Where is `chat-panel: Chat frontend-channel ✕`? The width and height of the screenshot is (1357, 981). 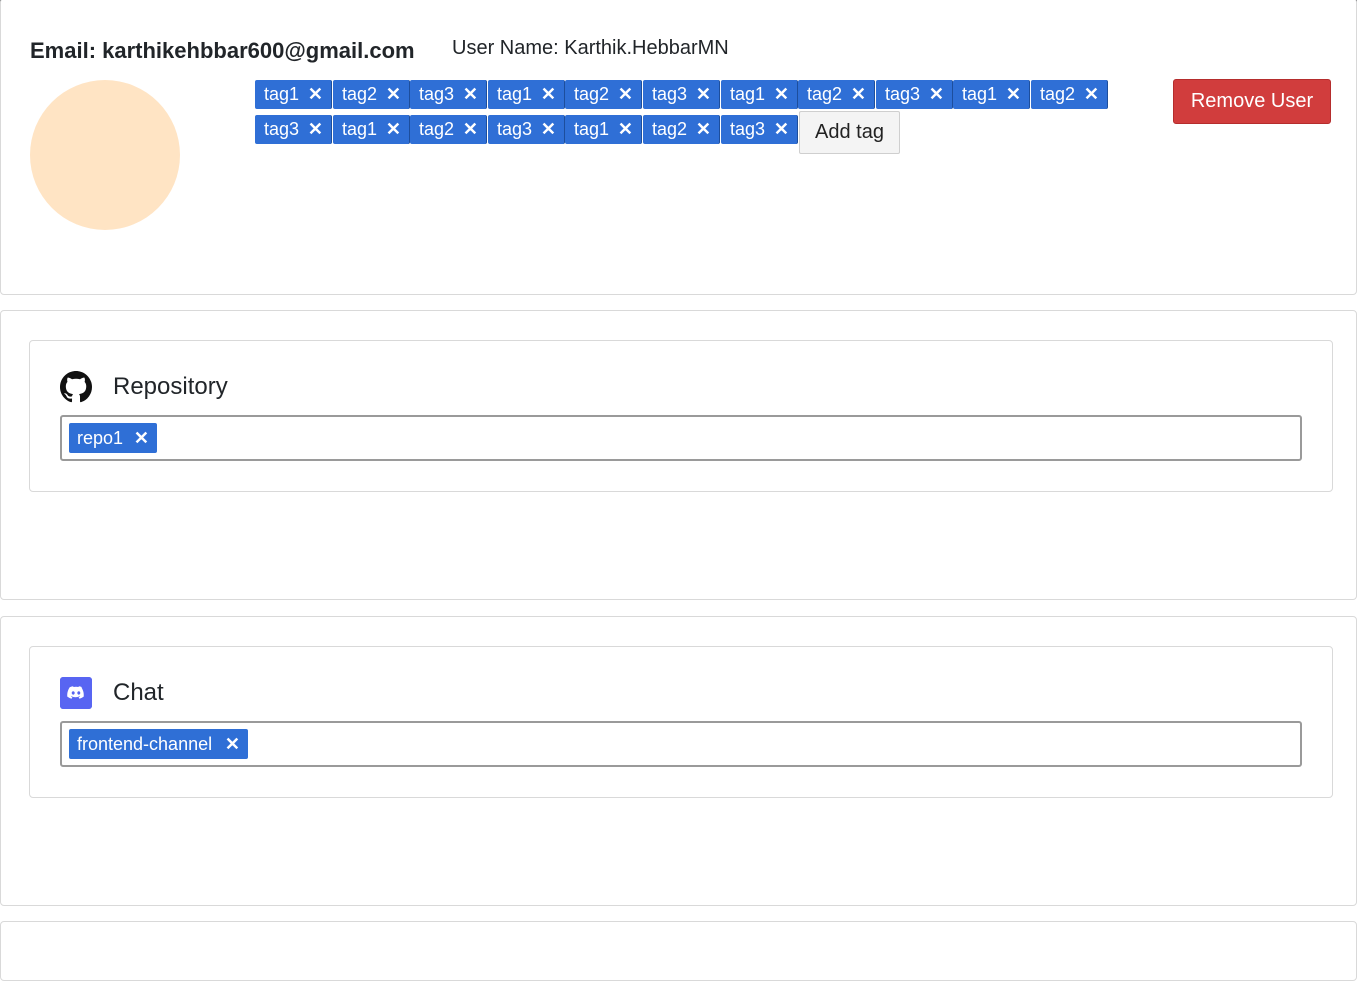 chat-panel: Chat frontend-channel ✕ is located at coordinates (681, 722).